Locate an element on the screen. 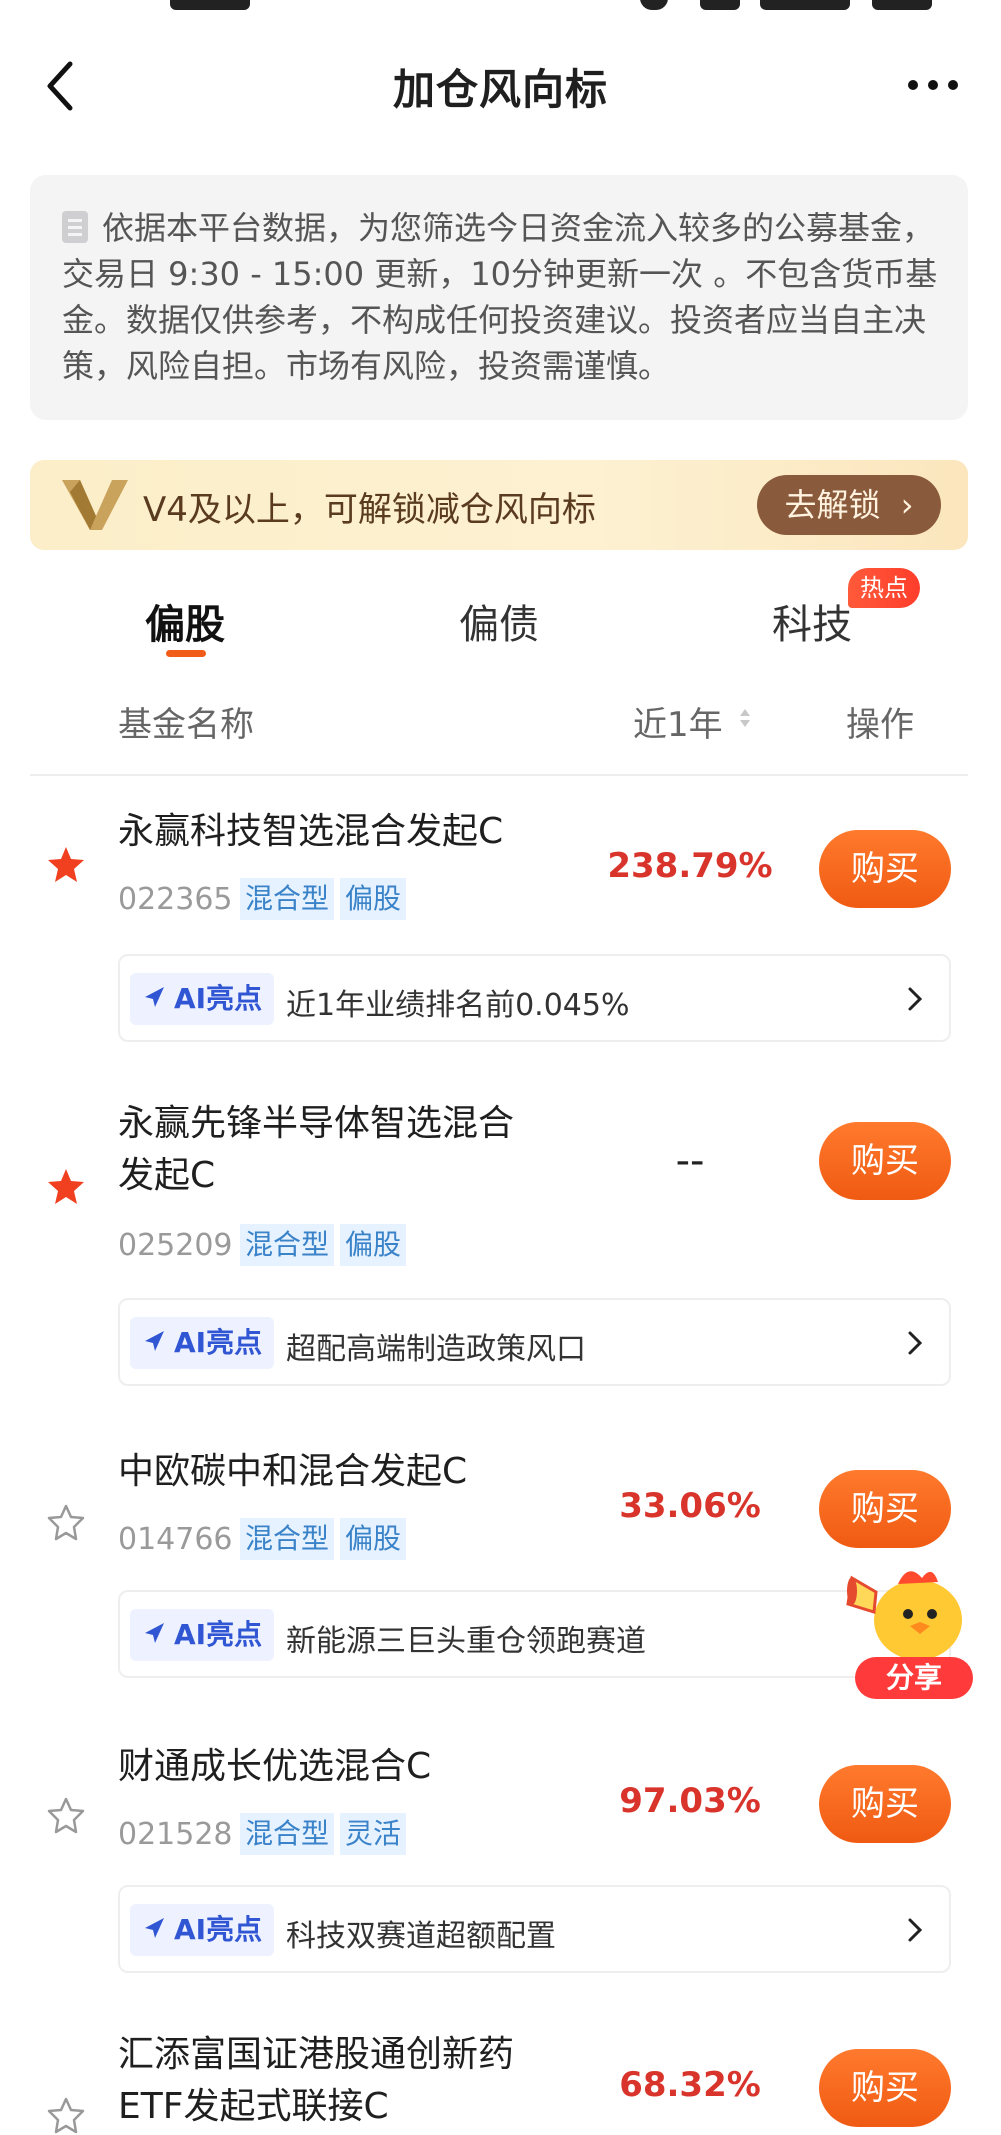  ai-highlight-bar: AI亮点 新能源三巨头重仓领跑赛道 is located at coordinates (534, 1634).